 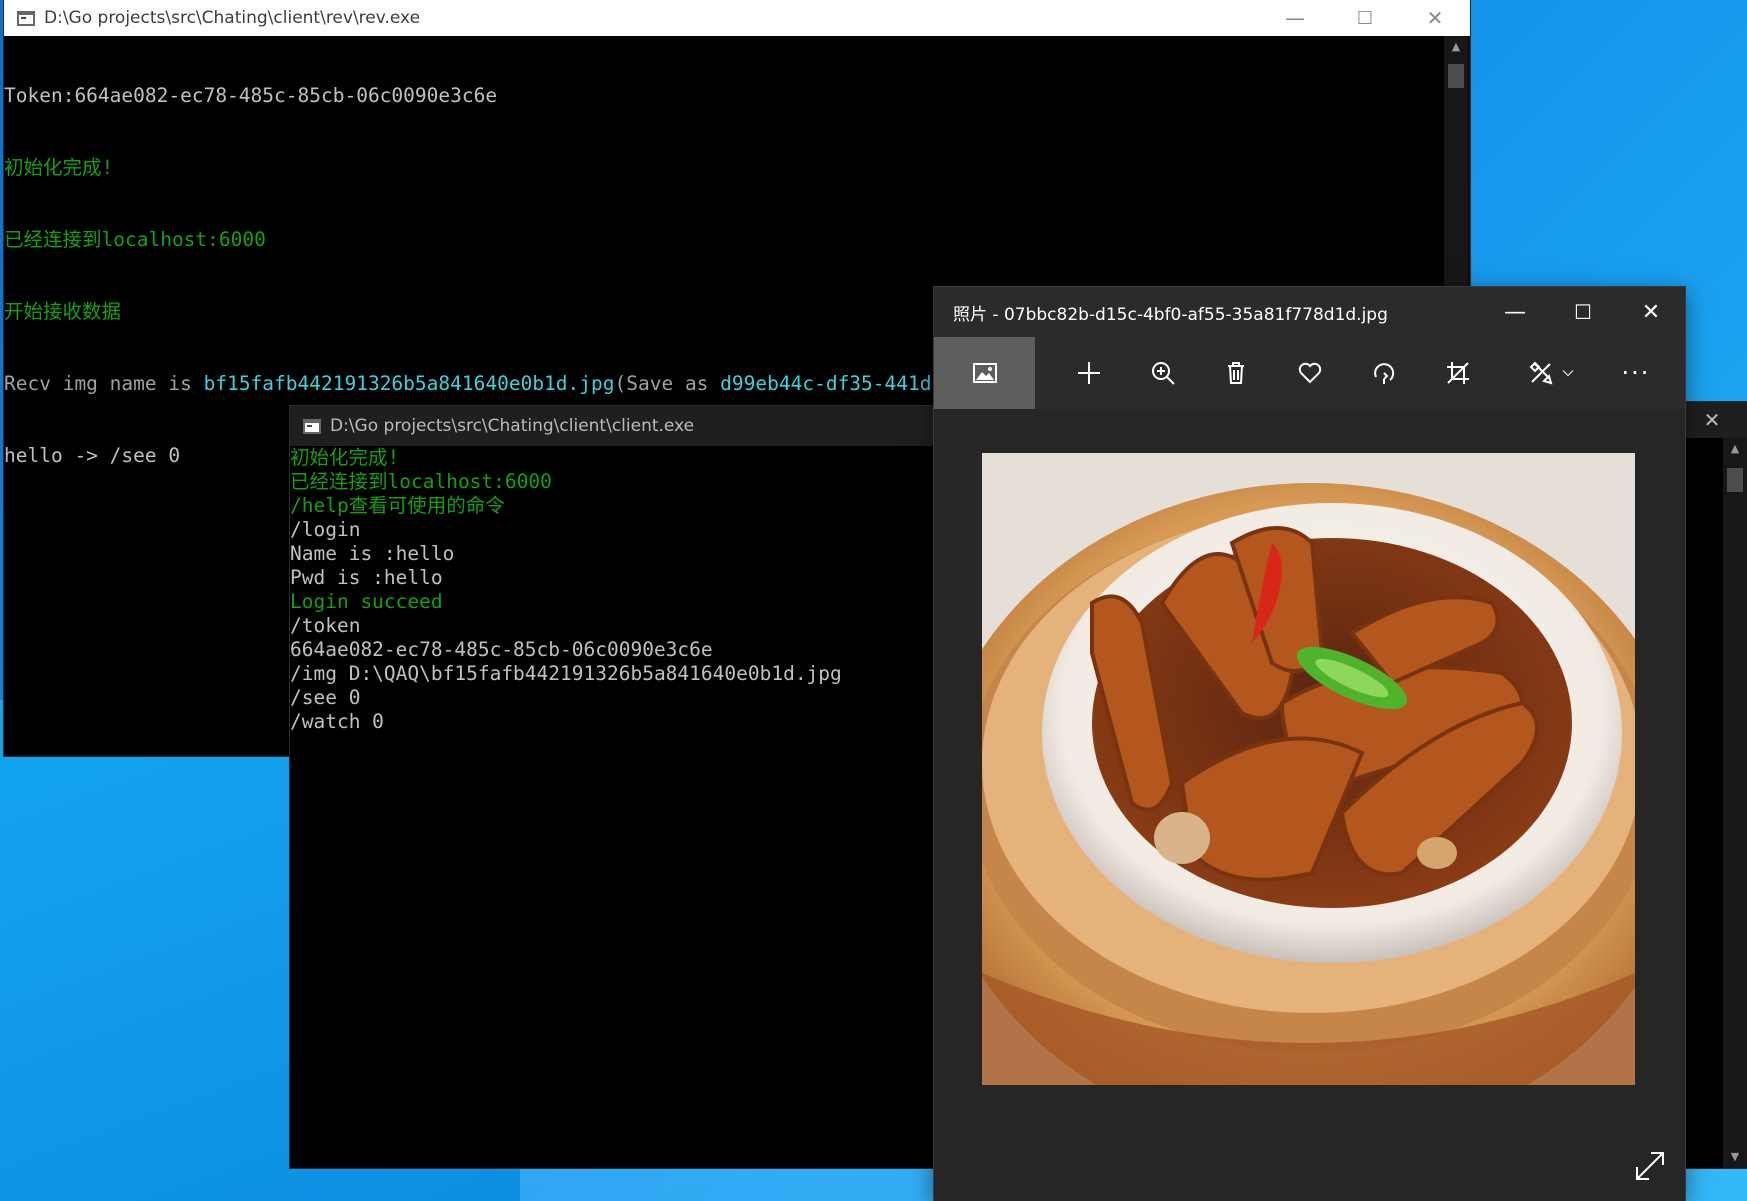 I want to click on console-line: /help查看可使用的命令, so click(x=397, y=505).